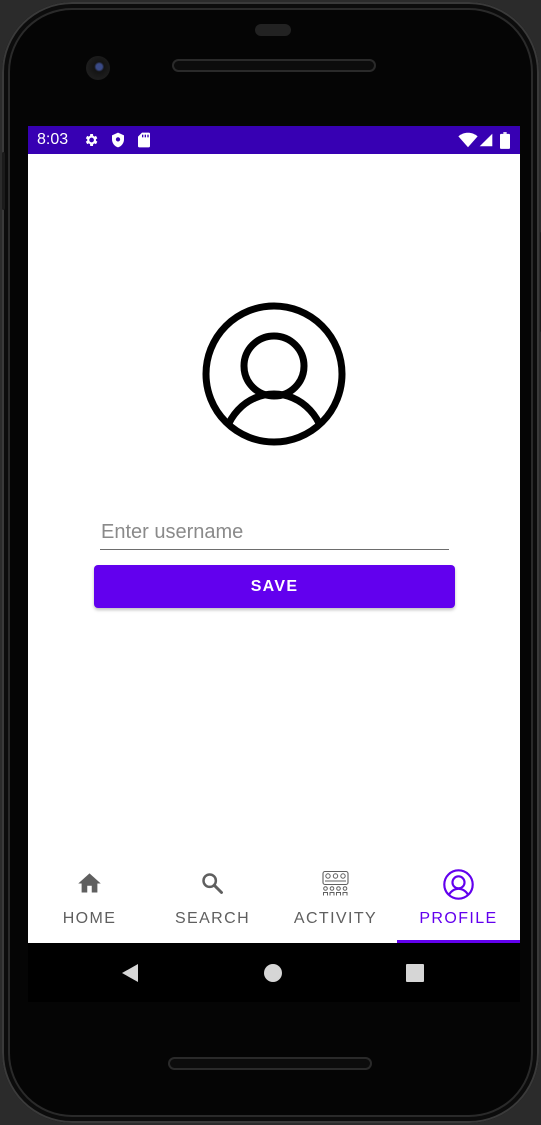 The height and width of the screenshot is (1125, 541). I want to click on nav-label-profile: PROFILE, so click(458, 918).